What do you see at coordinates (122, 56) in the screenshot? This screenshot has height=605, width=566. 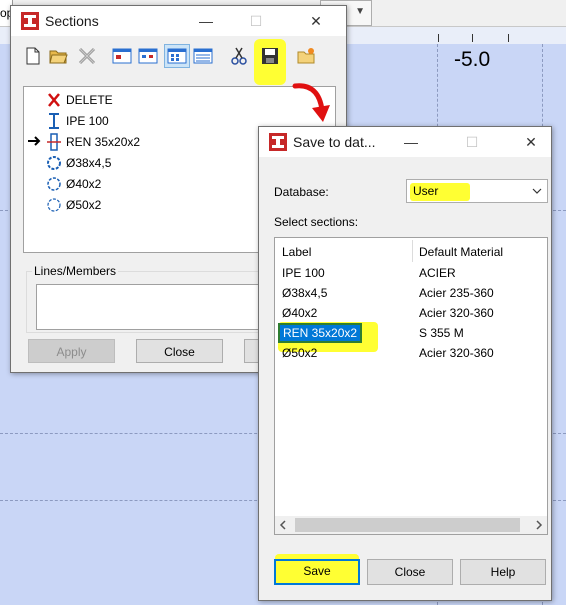 I see `view-1-icon` at bounding box center [122, 56].